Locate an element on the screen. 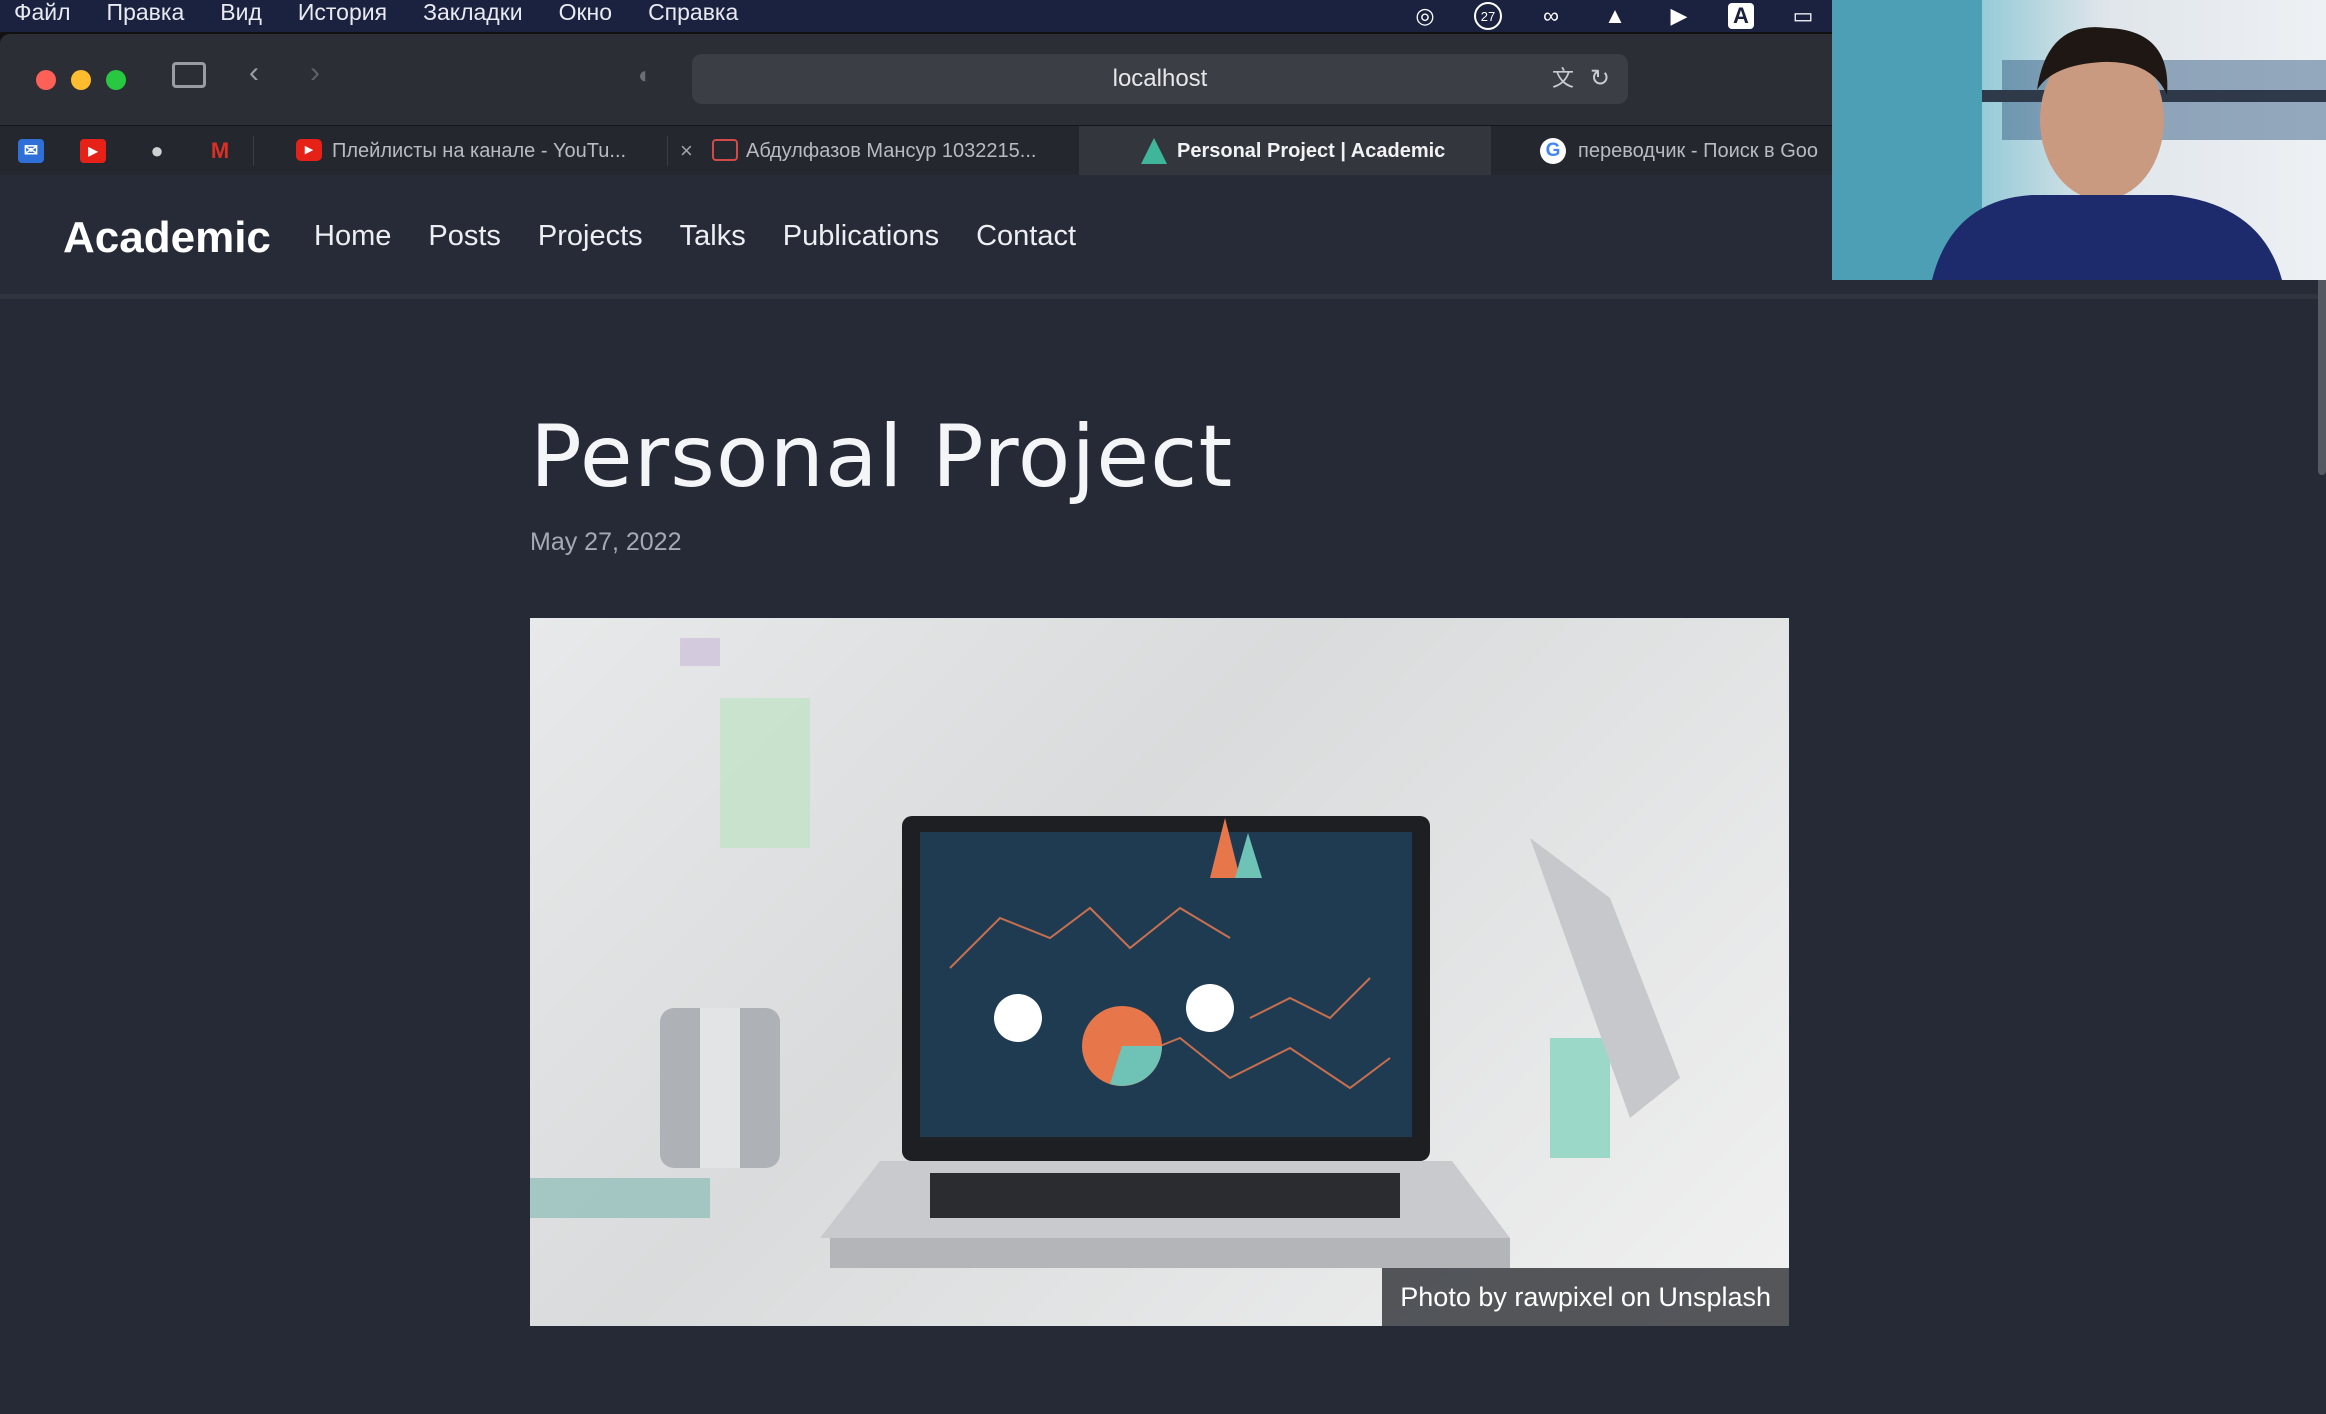 This screenshot has height=1414, width=2326. post-date: May 27, 2022 is located at coordinates (606, 542).